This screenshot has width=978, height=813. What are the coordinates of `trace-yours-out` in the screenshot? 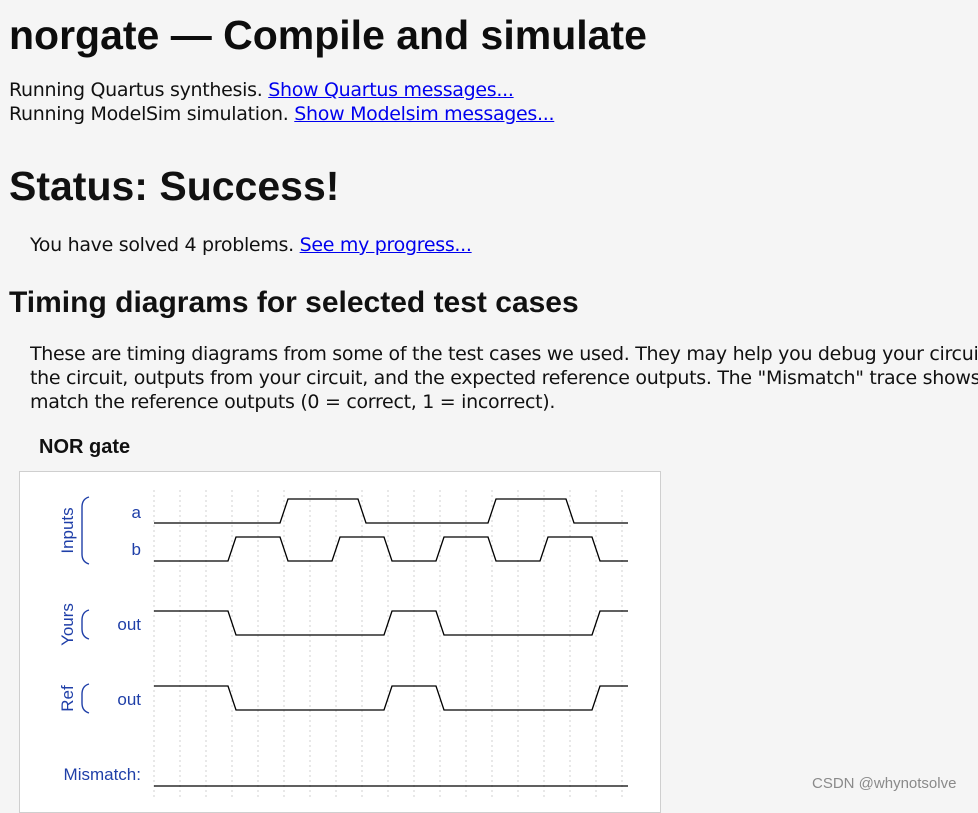 It's located at (391, 623).